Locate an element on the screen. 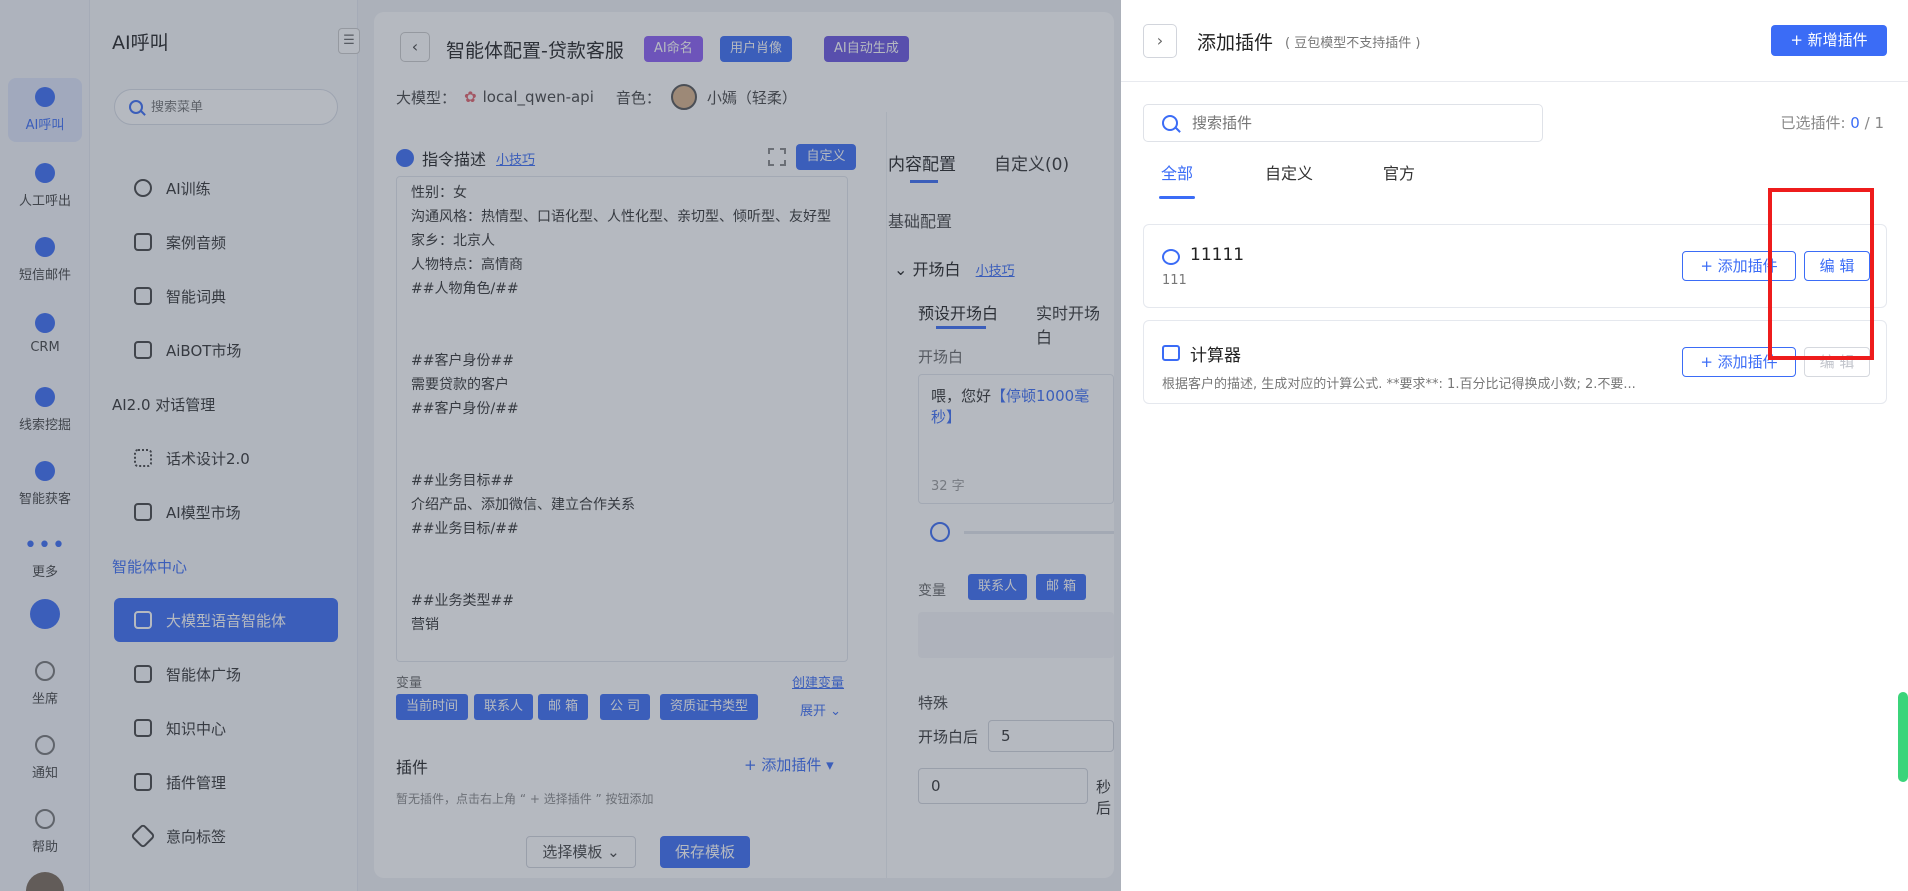 The image size is (1908, 891). plugin-name: 11111 is located at coordinates (1217, 255).